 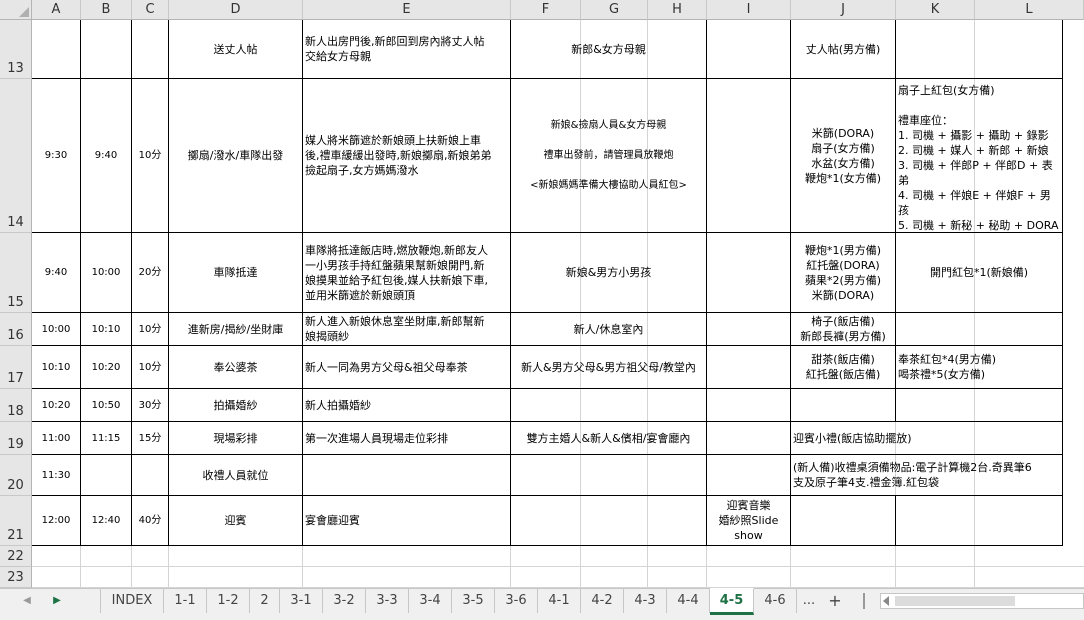 What do you see at coordinates (16, 273) in the screenshot?
I see `row-header: 15` at bounding box center [16, 273].